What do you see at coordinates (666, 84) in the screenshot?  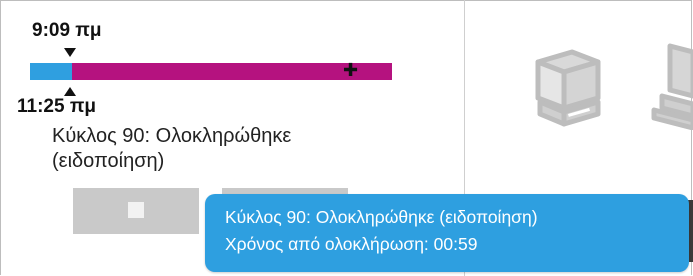 I see `workstation-icon` at bounding box center [666, 84].